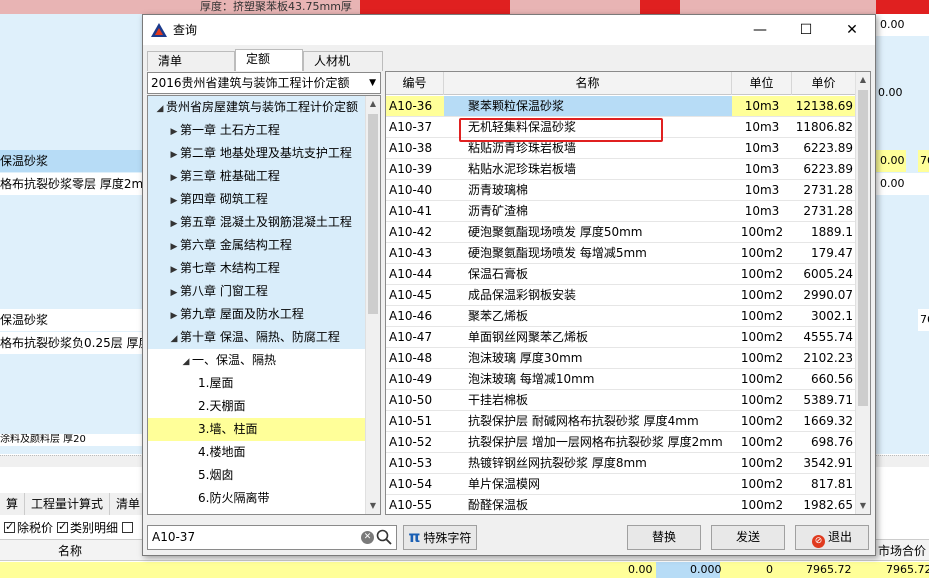 This screenshot has height=578, width=929. I want to click on replace-button: 替换, so click(664, 537).